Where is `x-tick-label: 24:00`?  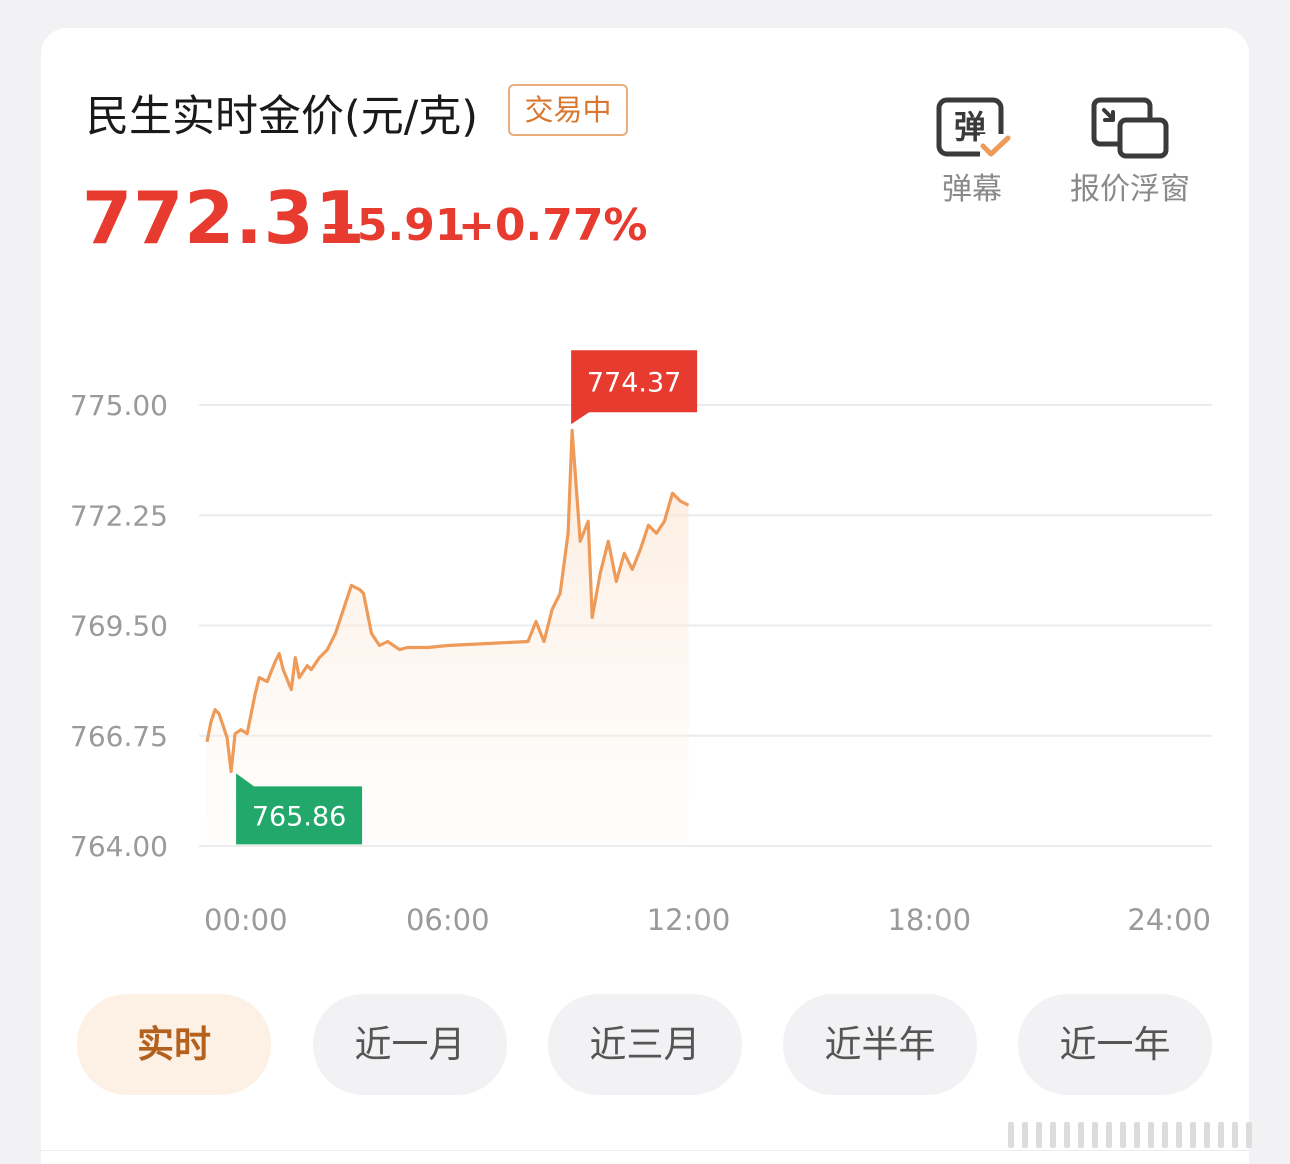 x-tick-label: 24:00 is located at coordinates (1169, 920).